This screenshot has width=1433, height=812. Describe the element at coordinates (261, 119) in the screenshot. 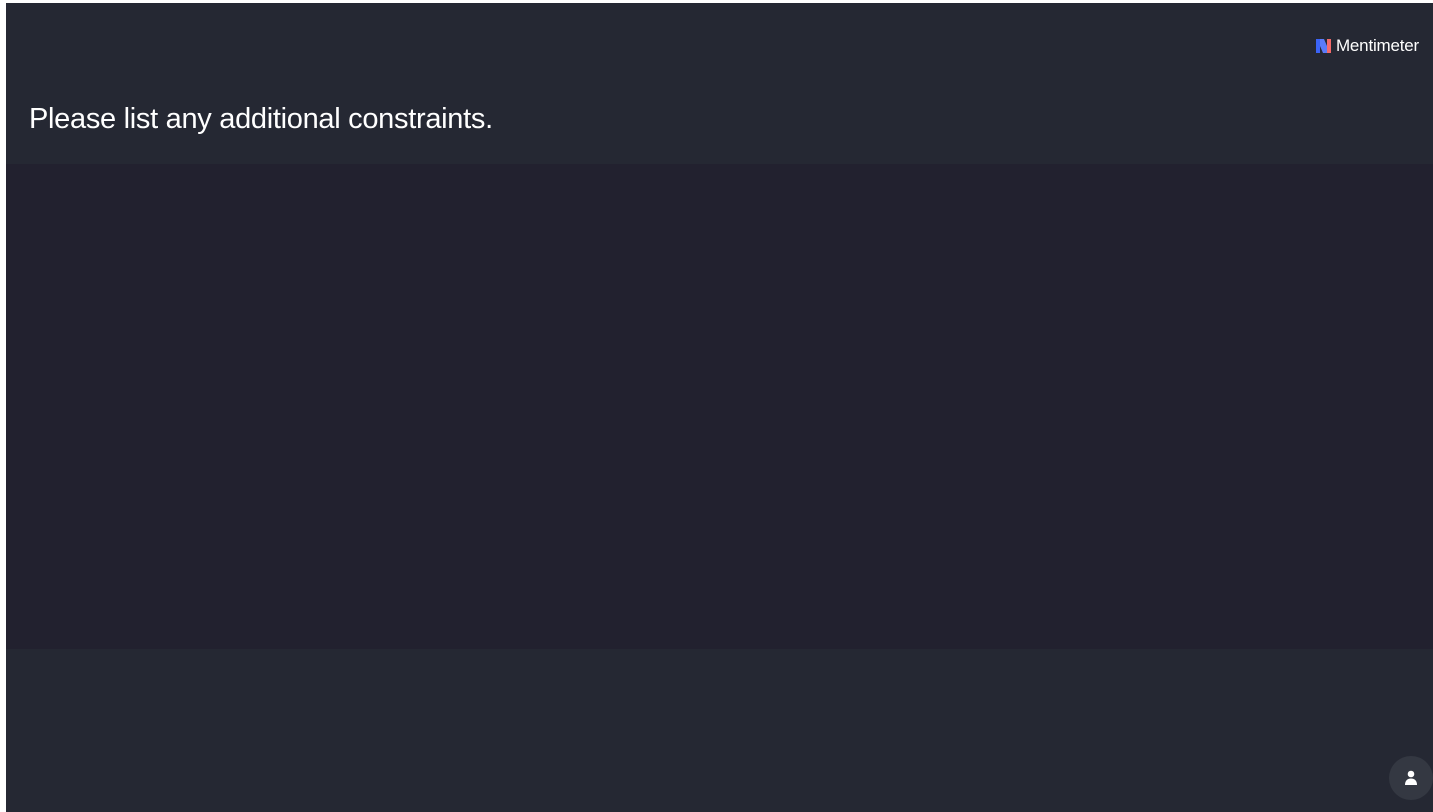

I see `question-title: Please list any additional constraints.` at that location.